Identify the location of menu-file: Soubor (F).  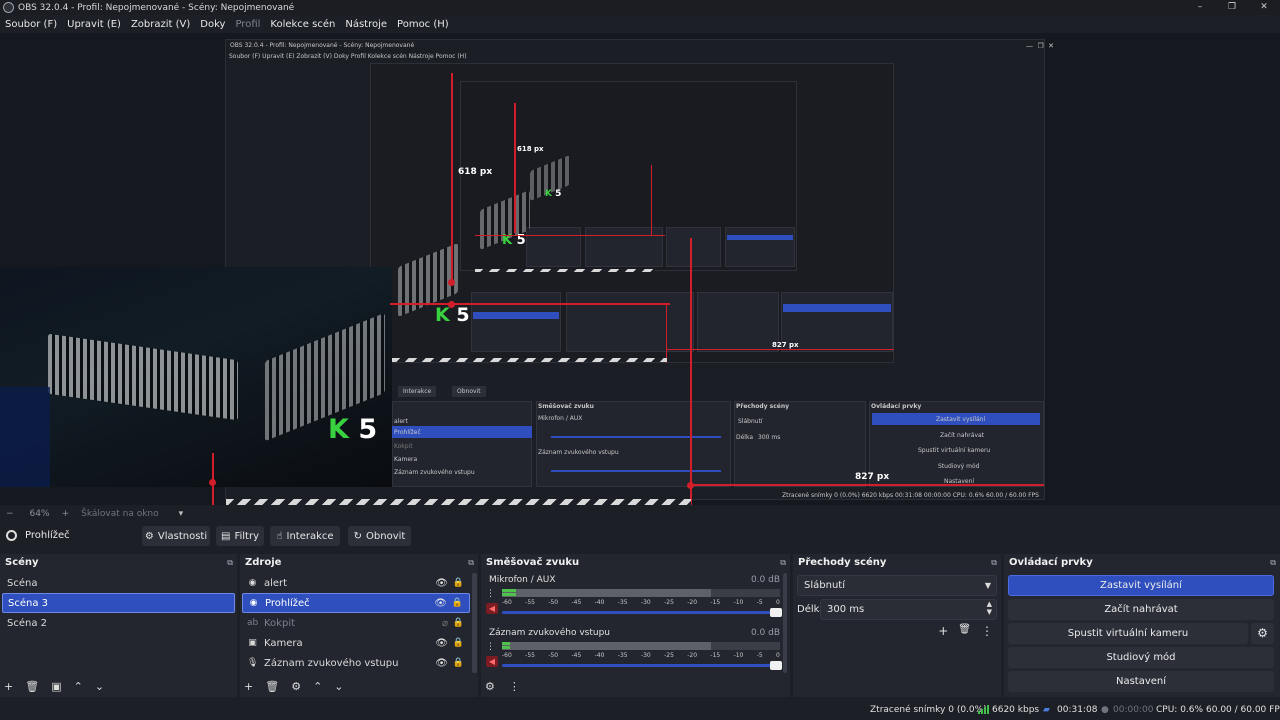
(31, 24).